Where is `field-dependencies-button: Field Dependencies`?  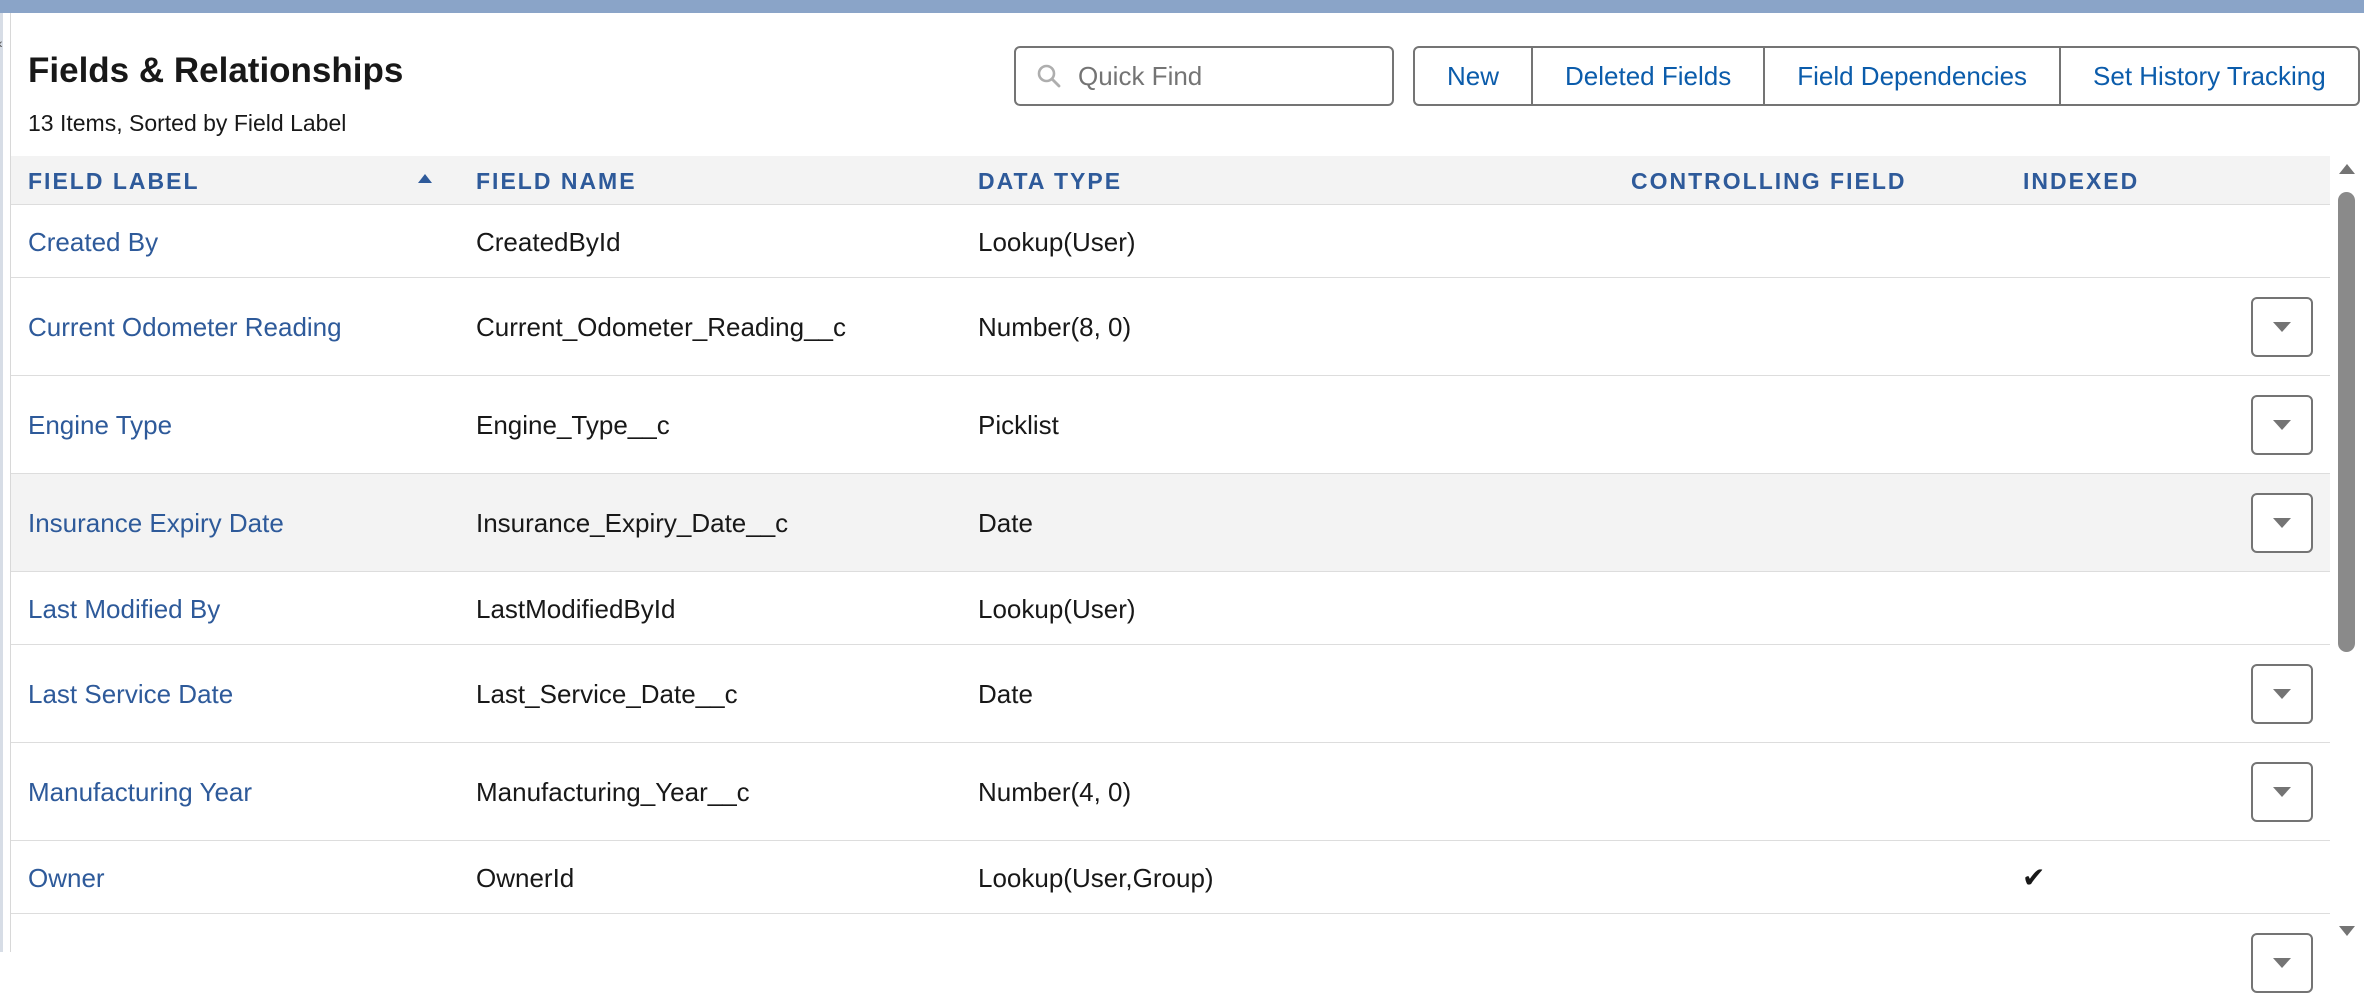
field-dependencies-button: Field Dependencies is located at coordinates (1913, 76).